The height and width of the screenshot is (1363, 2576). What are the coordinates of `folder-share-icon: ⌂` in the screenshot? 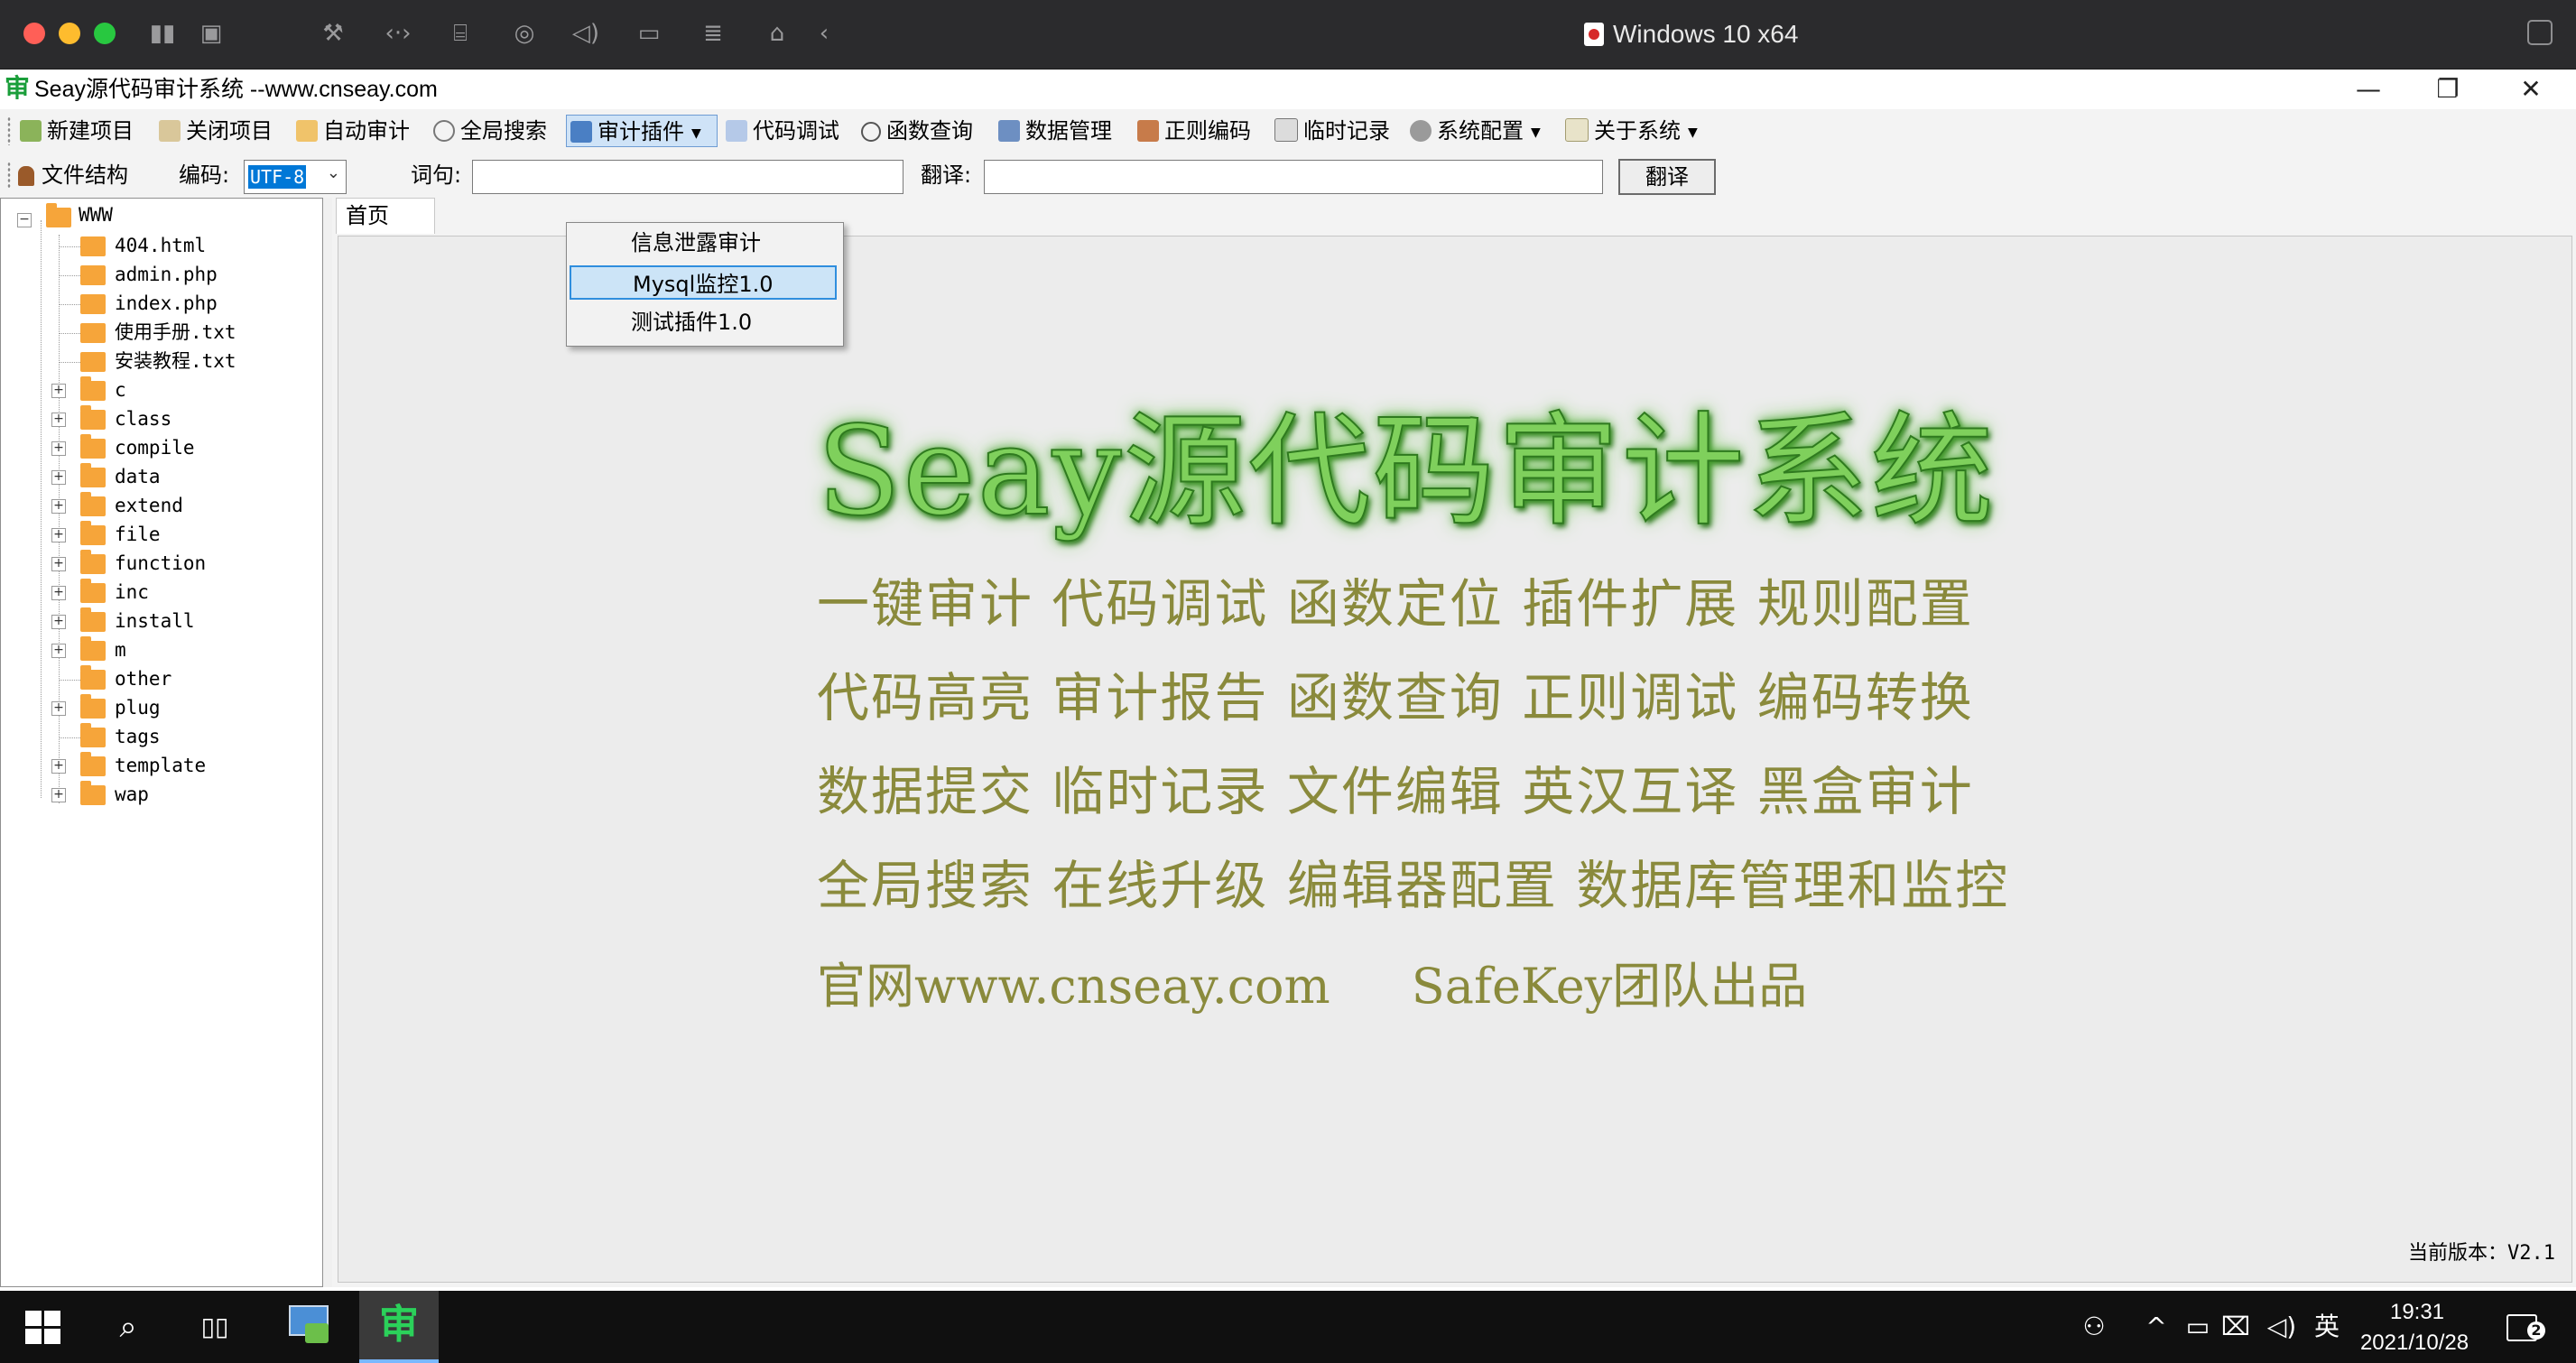 It's located at (777, 33).